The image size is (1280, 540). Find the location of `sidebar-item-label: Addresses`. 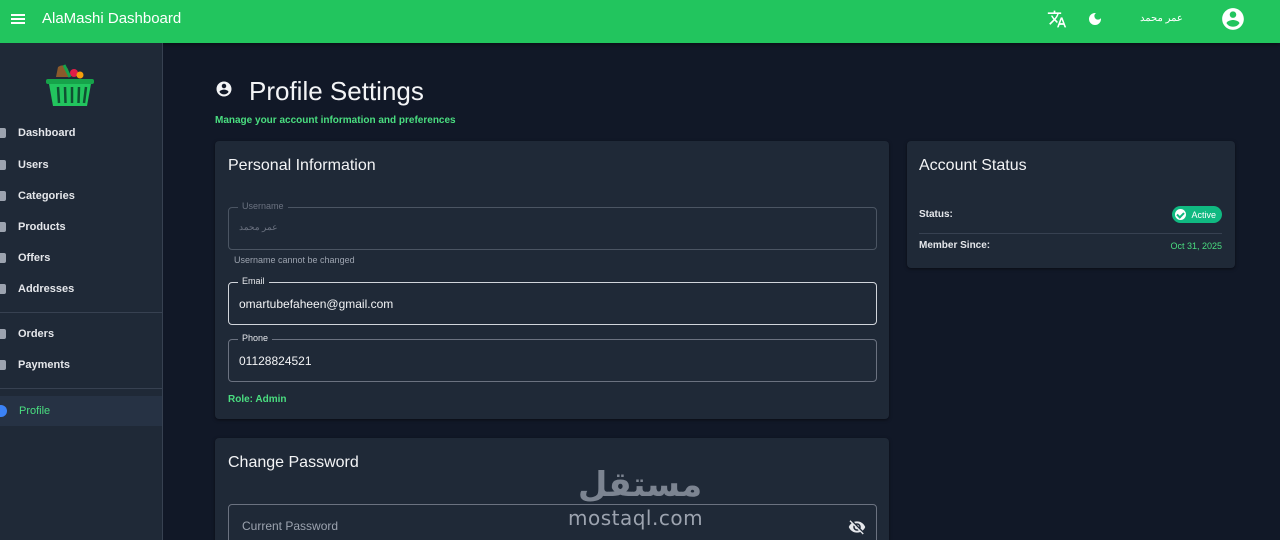

sidebar-item-label: Addresses is located at coordinates (46, 289).